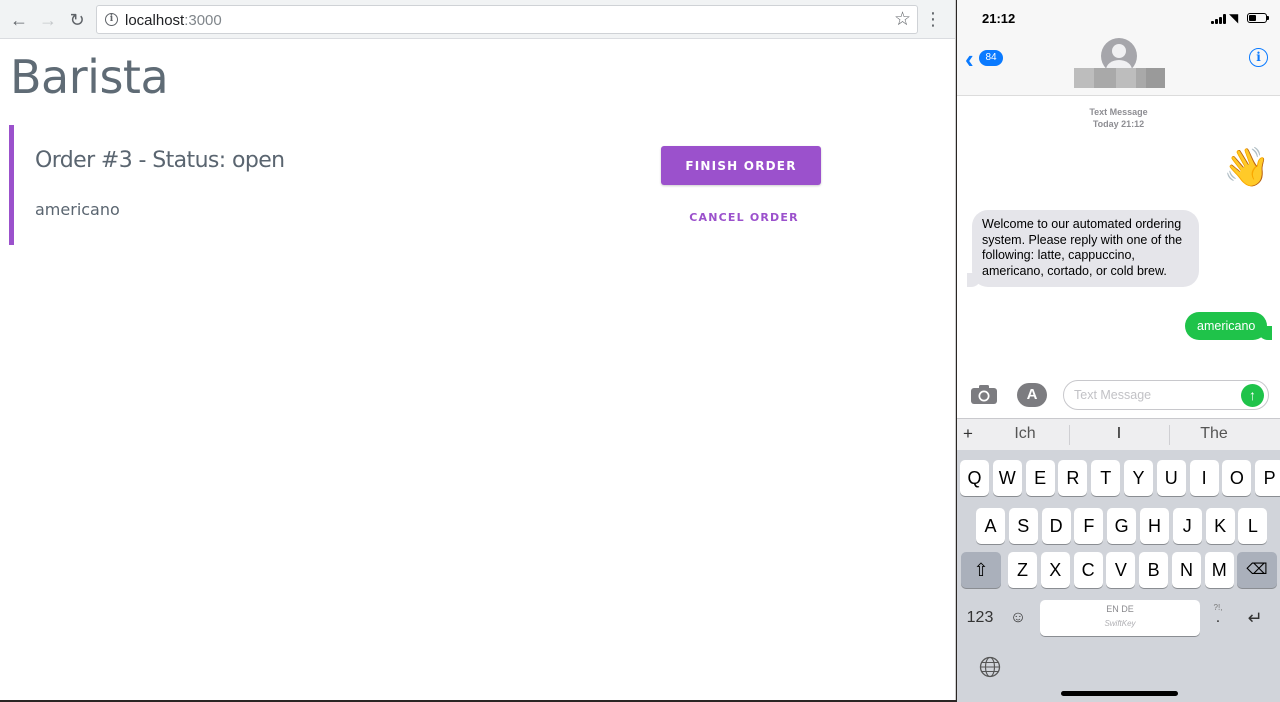 This screenshot has width=1280, height=702. I want to click on cancel-order-button: CANCEL ORDER, so click(744, 217).